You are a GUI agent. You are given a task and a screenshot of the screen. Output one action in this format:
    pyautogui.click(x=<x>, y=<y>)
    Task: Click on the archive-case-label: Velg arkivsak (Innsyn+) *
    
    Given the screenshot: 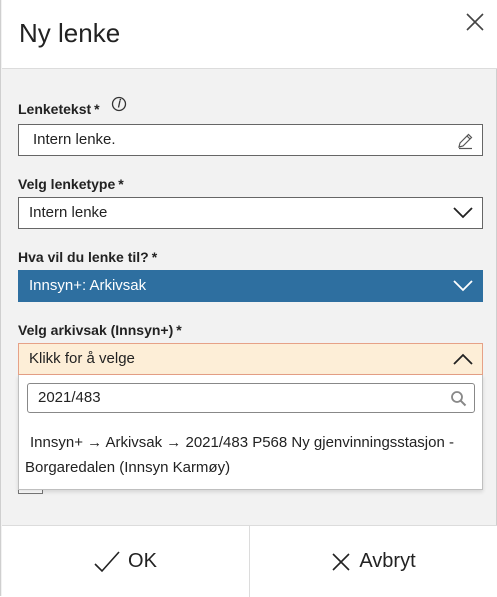 What is the action you would take?
    pyautogui.click(x=100, y=330)
    